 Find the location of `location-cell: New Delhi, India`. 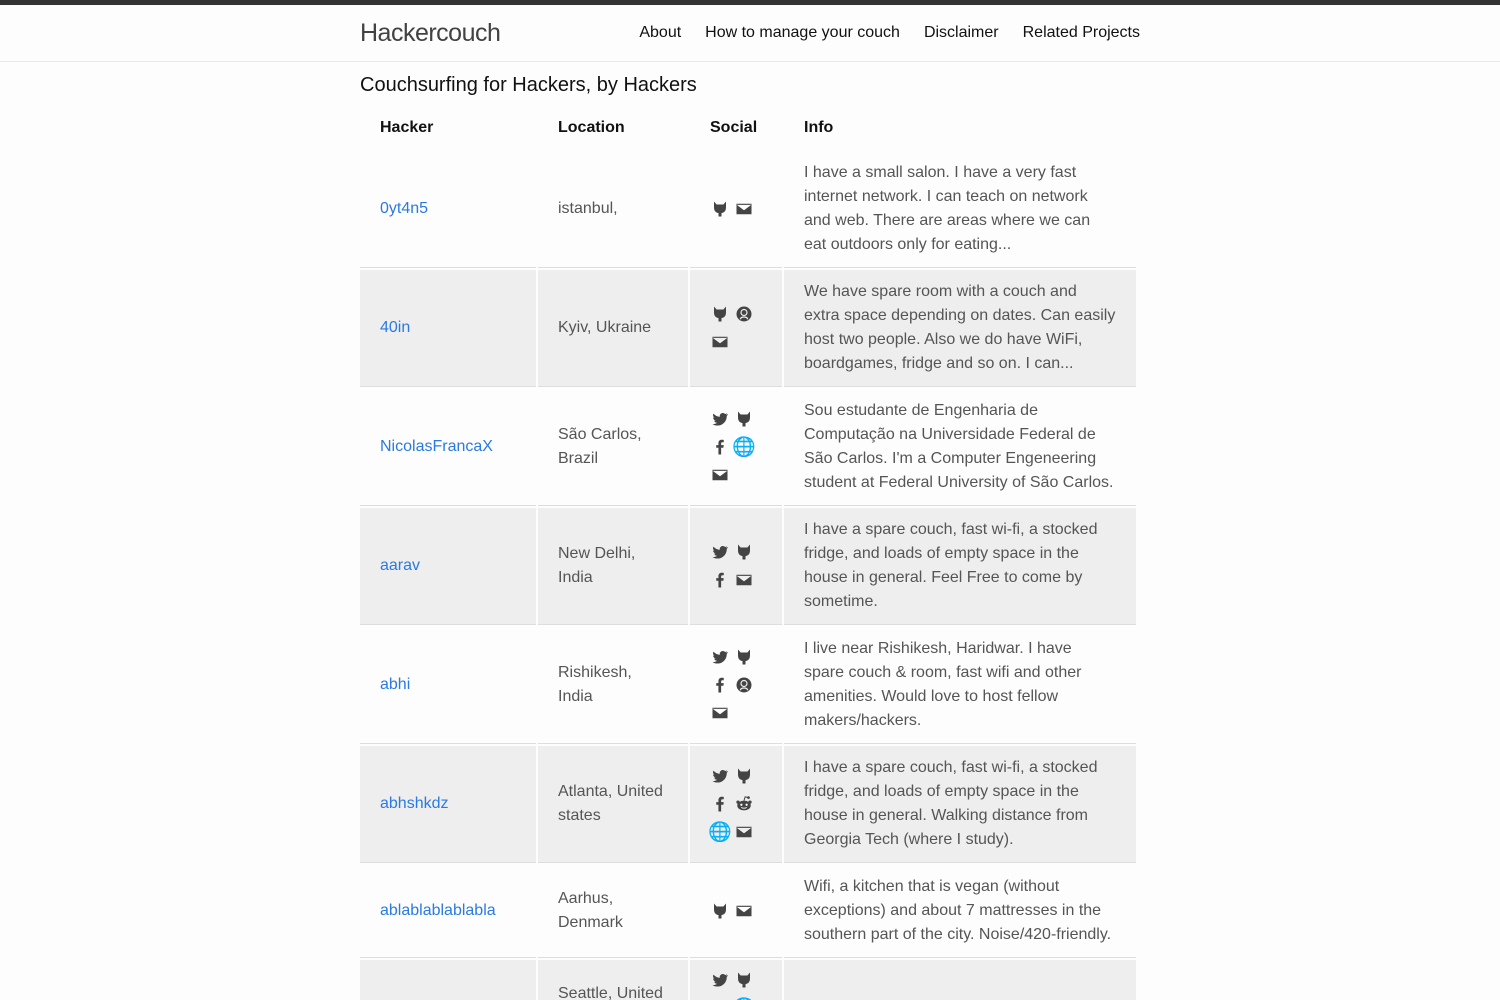

location-cell: New Delhi, India is located at coordinates (613, 566).